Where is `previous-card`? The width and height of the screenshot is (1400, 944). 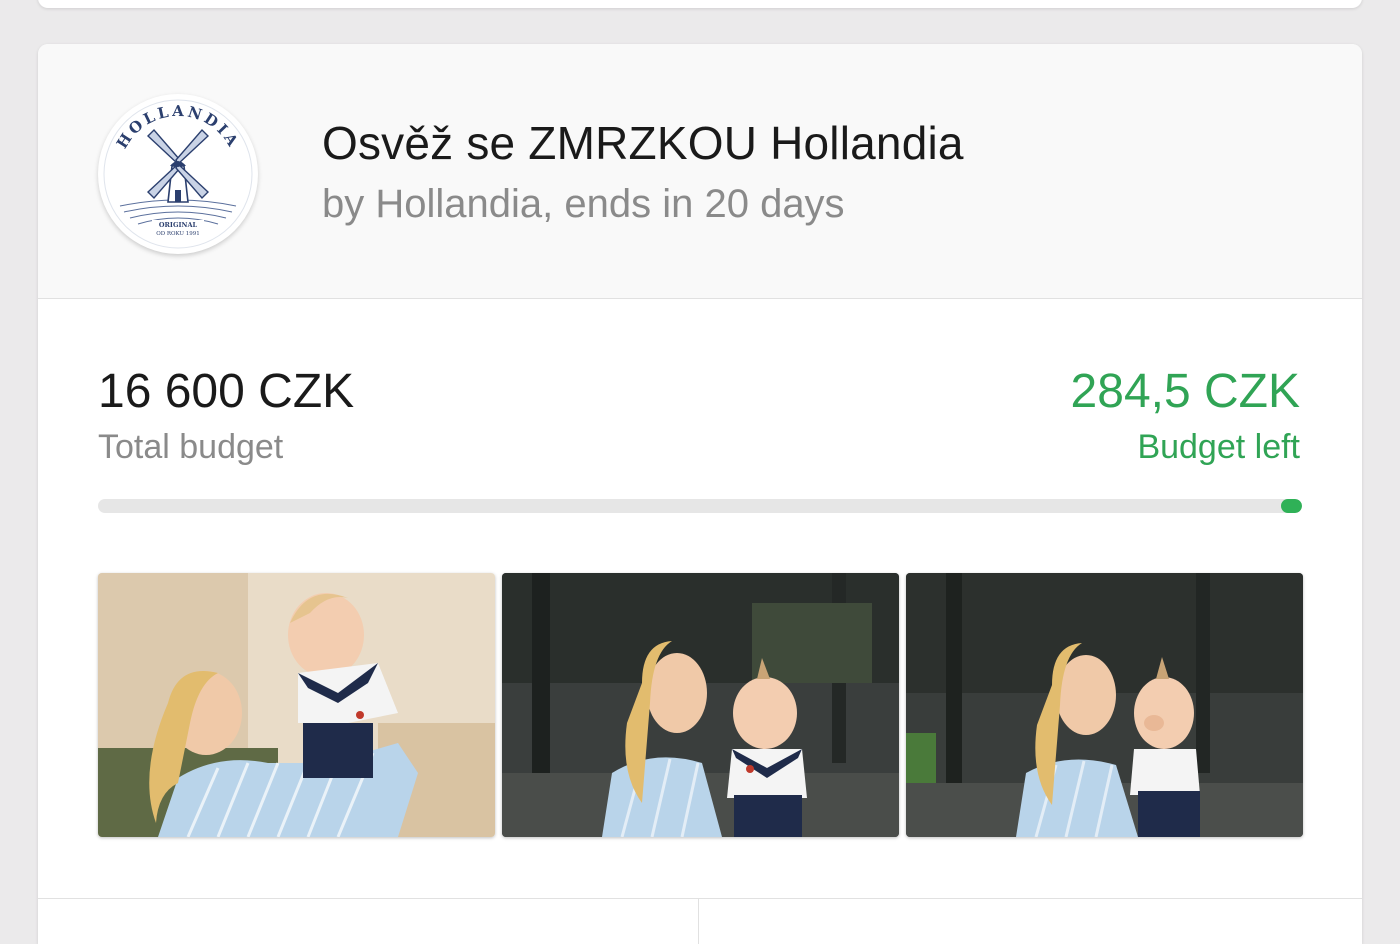 previous-card is located at coordinates (700, 4).